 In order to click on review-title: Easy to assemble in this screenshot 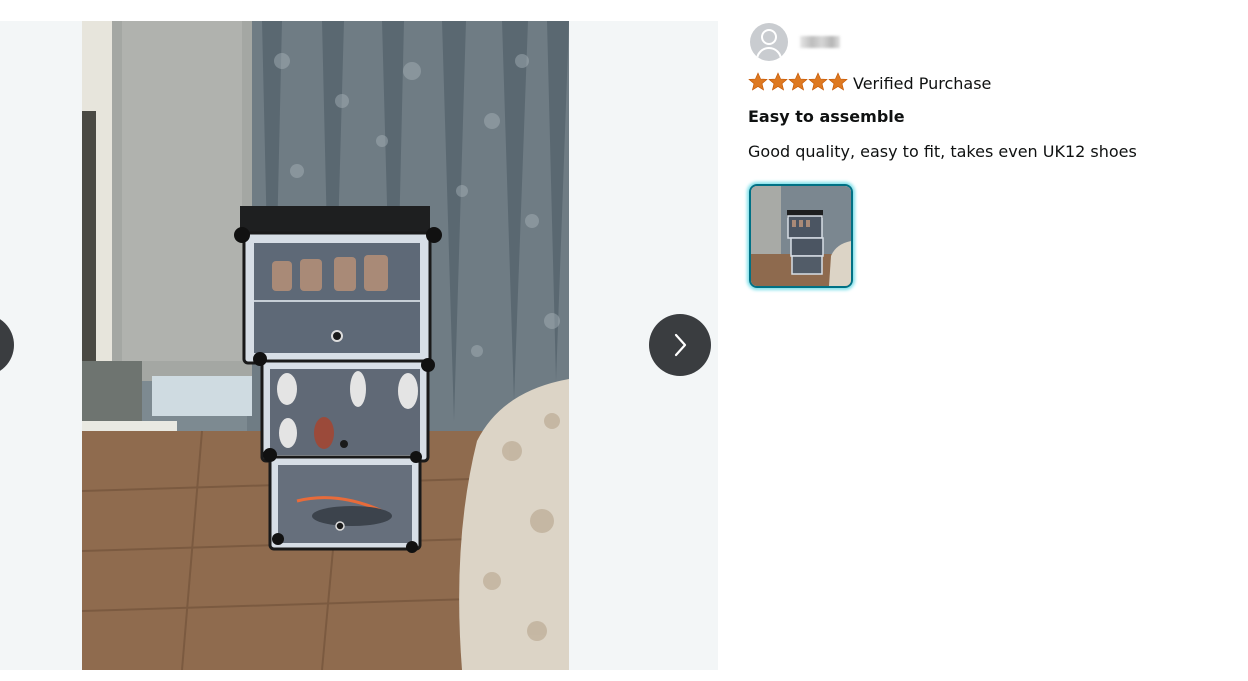, I will do `click(826, 116)`.